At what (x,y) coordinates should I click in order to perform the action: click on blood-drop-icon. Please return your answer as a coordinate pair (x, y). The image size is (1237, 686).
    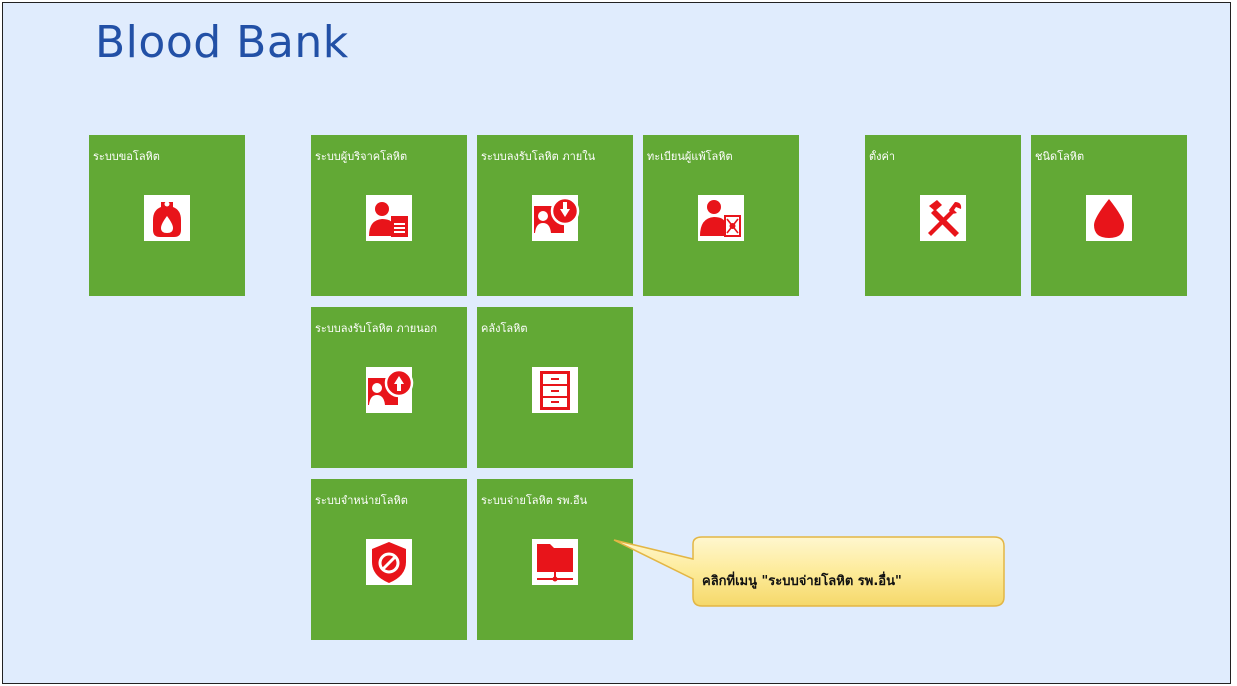
    Looking at the image, I should click on (1109, 218).